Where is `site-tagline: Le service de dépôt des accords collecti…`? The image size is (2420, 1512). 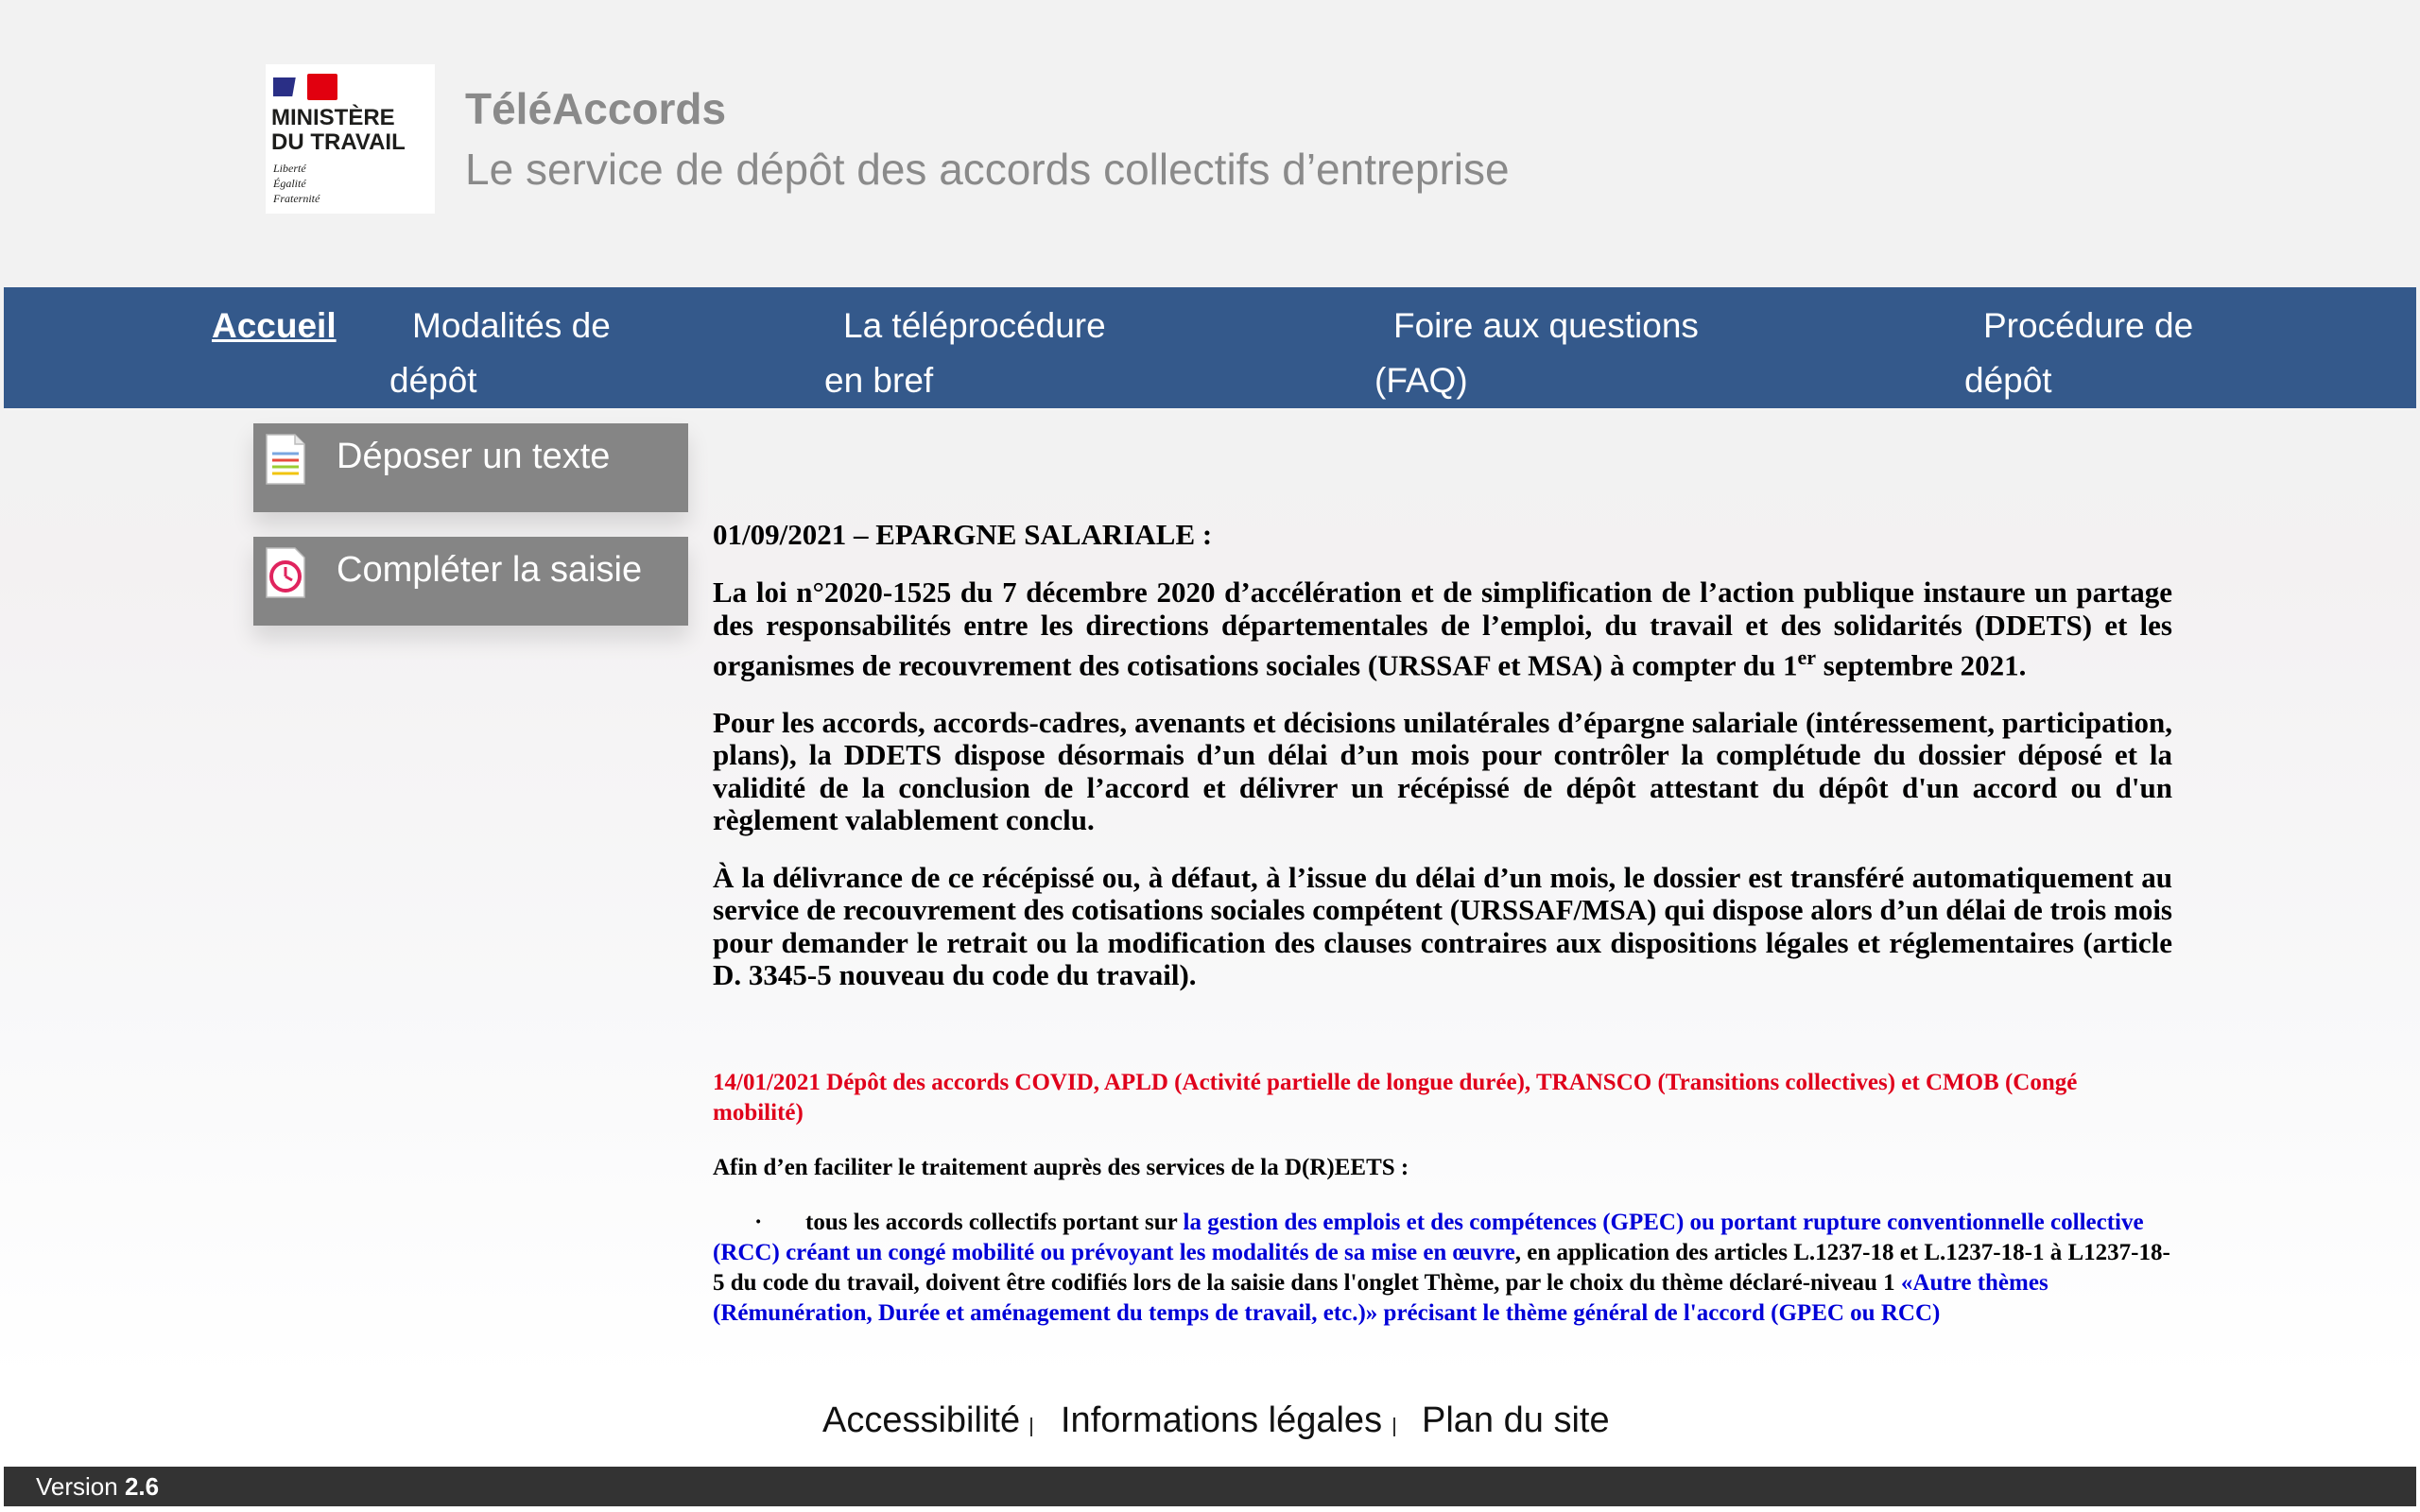 site-tagline: Le service de dépôt des accords collecti… is located at coordinates (987, 169).